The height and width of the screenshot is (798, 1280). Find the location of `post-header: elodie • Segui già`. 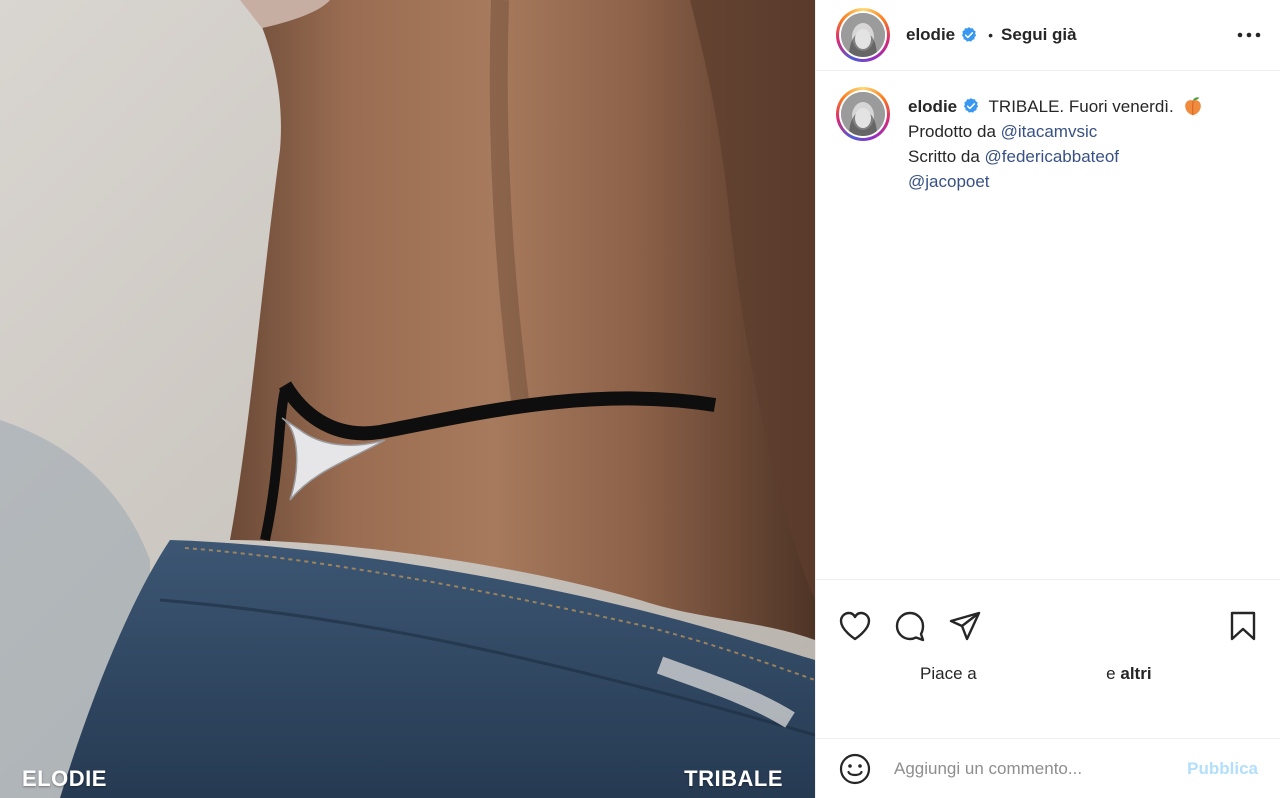

post-header: elodie • Segui già is located at coordinates (1048, 35).